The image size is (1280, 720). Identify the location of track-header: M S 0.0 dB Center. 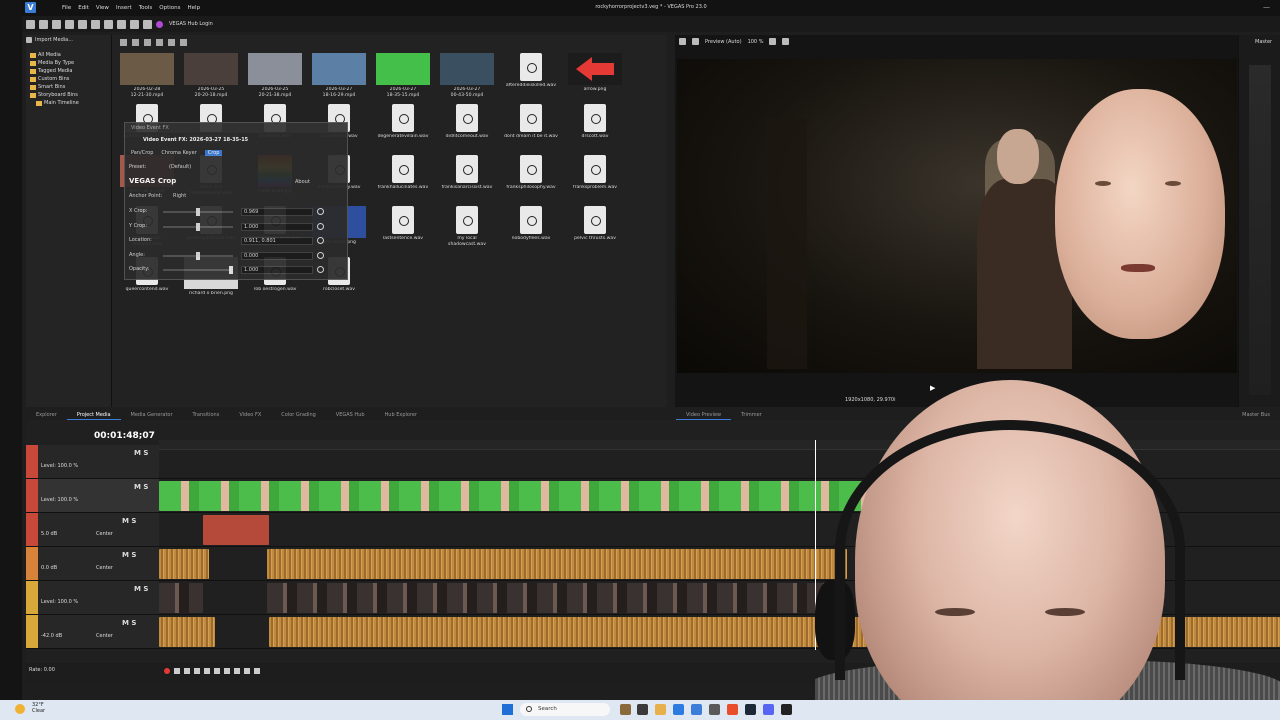
(92, 564).